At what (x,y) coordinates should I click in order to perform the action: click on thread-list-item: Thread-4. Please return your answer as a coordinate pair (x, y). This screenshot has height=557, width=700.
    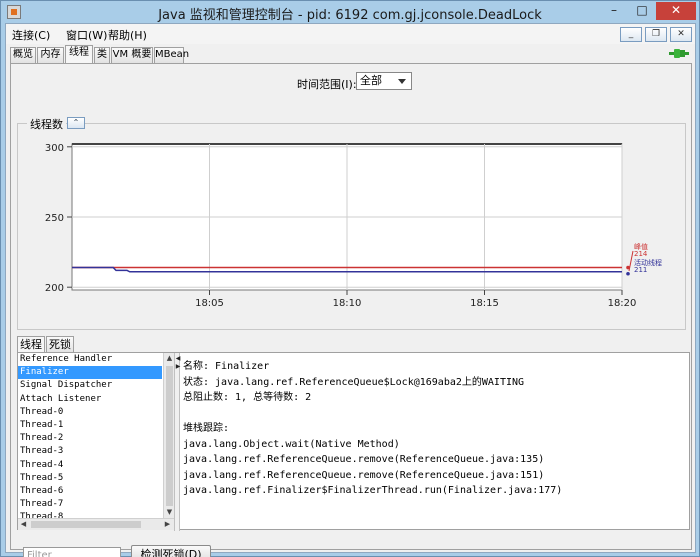
    Looking at the image, I should click on (90, 465).